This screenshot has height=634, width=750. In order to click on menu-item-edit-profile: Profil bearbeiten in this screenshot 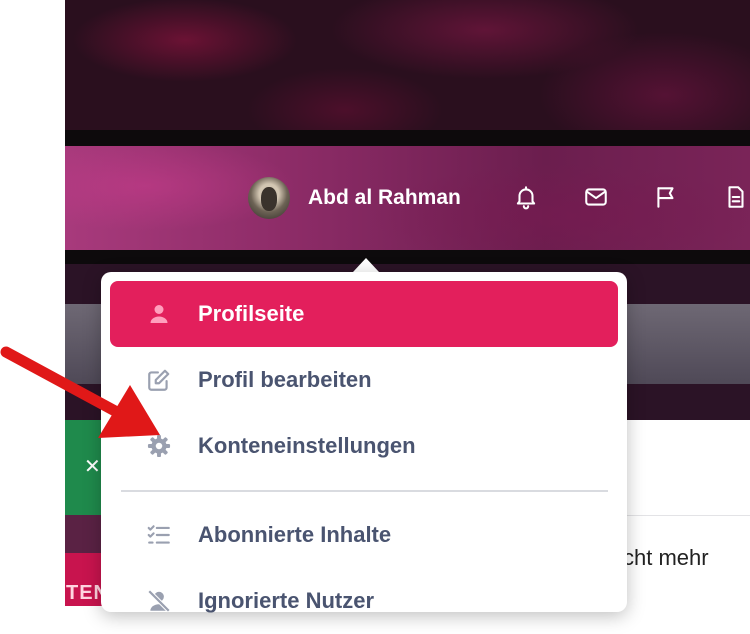, I will do `click(364, 380)`.